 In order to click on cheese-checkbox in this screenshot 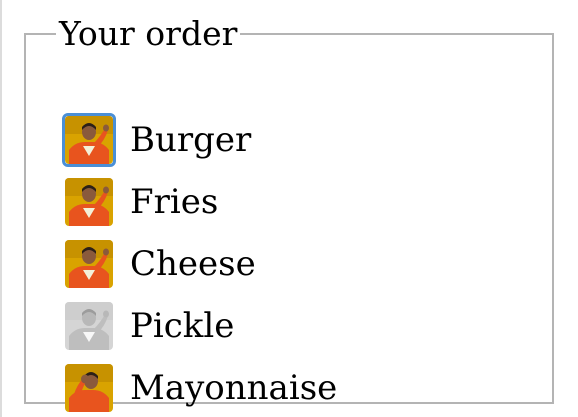, I will do `click(89, 264)`.